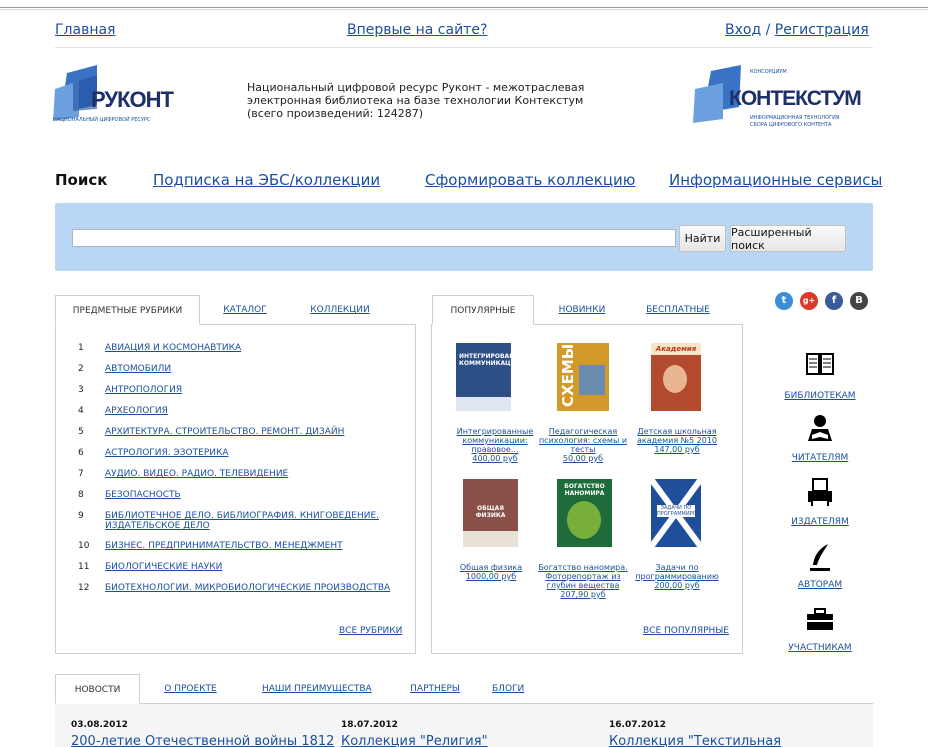 The image size is (928, 747). What do you see at coordinates (820, 439) in the screenshot?
I see `sidebar-item-readers: ЧИТАТЕЛЯМ` at bounding box center [820, 439].